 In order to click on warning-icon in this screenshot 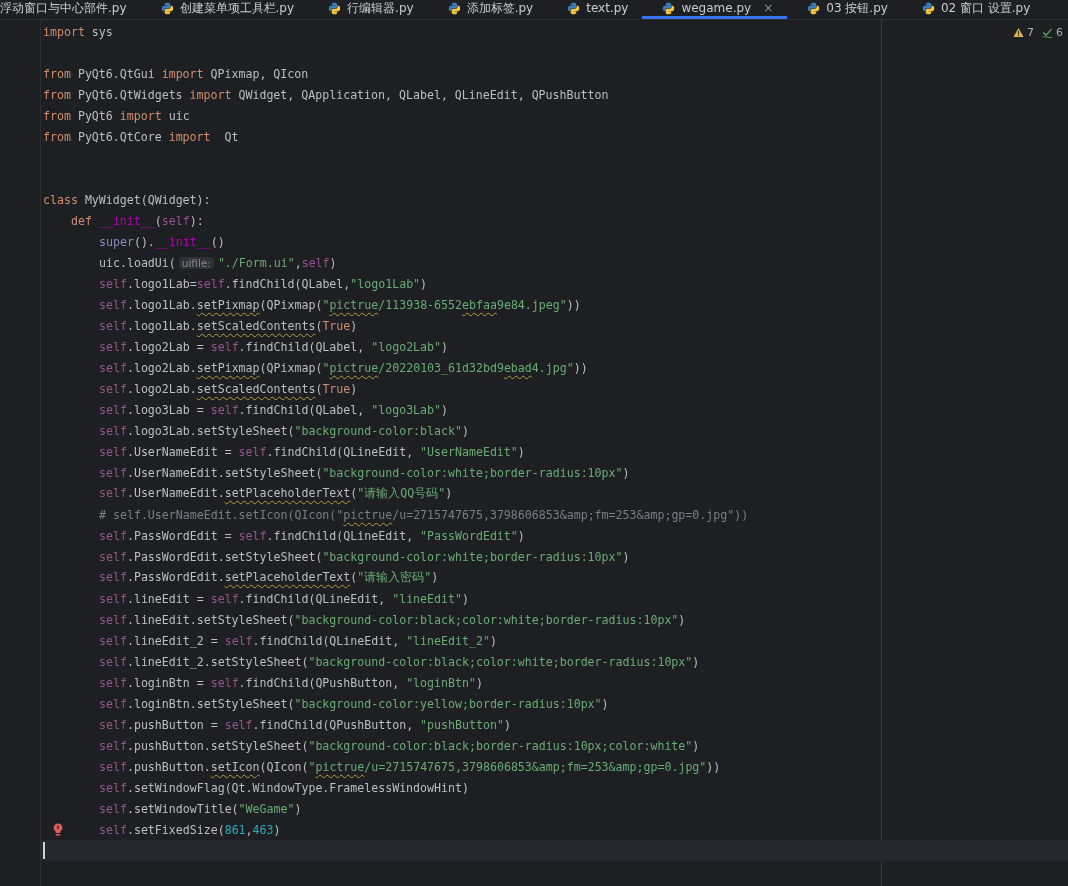, I will do `click(1018, 32)`.